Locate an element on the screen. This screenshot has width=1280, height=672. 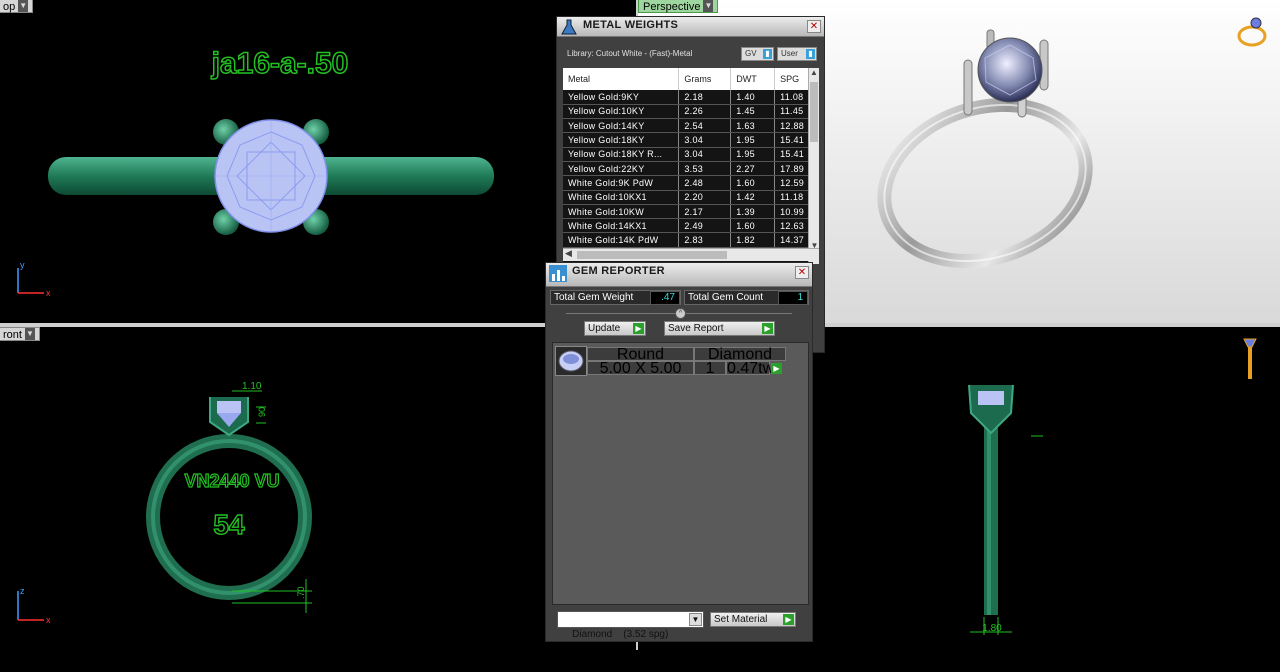
table-row: White Gold:14K PdW 2.83 1.82 14.37 is located at coordinates (691, 240).